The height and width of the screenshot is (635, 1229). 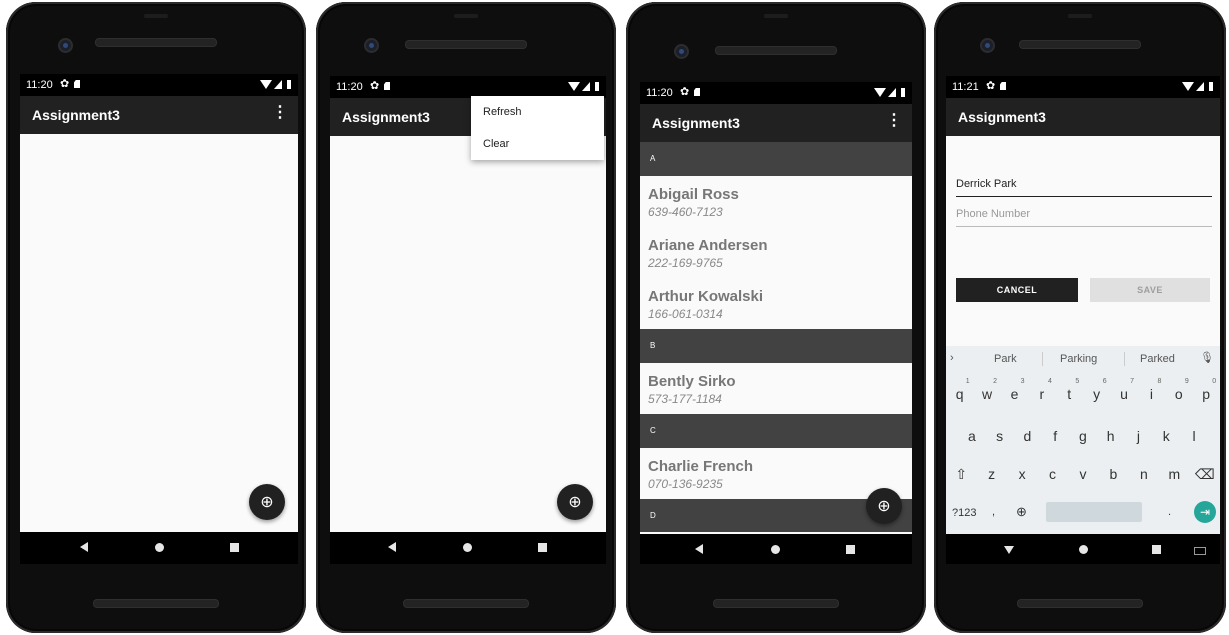 What do you see at coordinates (1151, 390) in the screenshot?
I see `key-i: i8` at bounding box center [1151, 390].